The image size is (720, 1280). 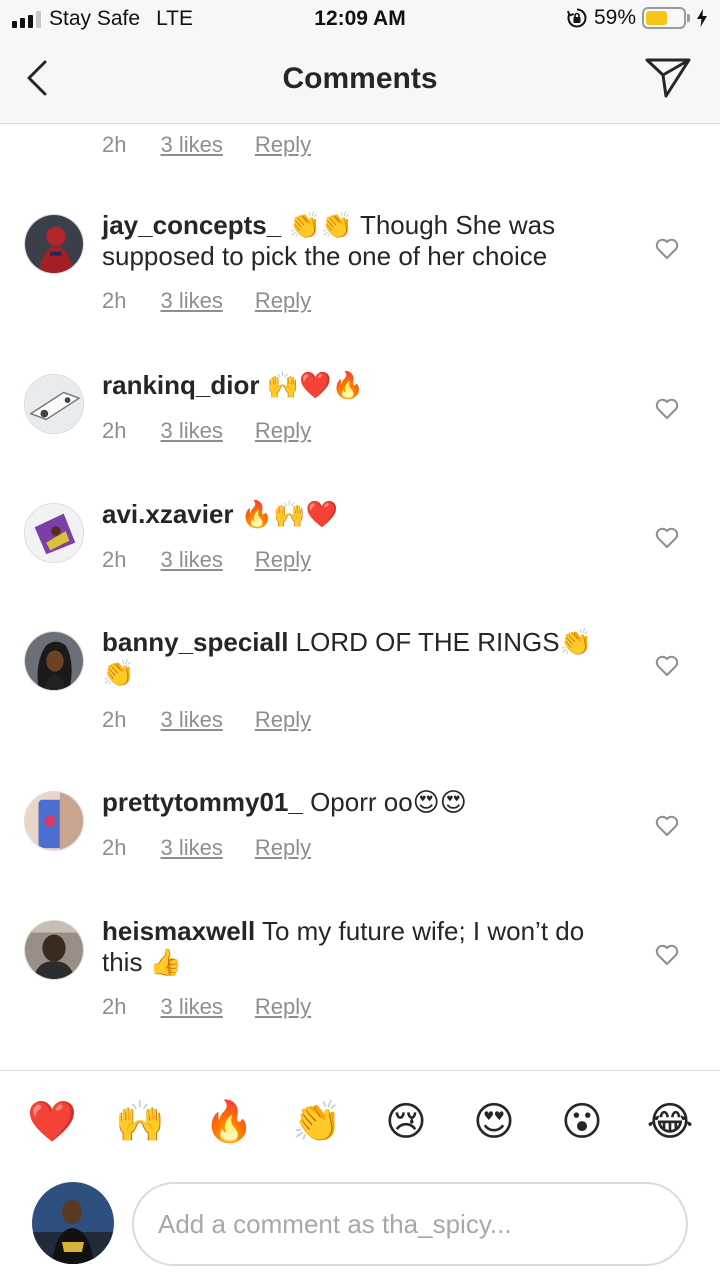 I want to click on battery-icon, so click(x=664, y=18).